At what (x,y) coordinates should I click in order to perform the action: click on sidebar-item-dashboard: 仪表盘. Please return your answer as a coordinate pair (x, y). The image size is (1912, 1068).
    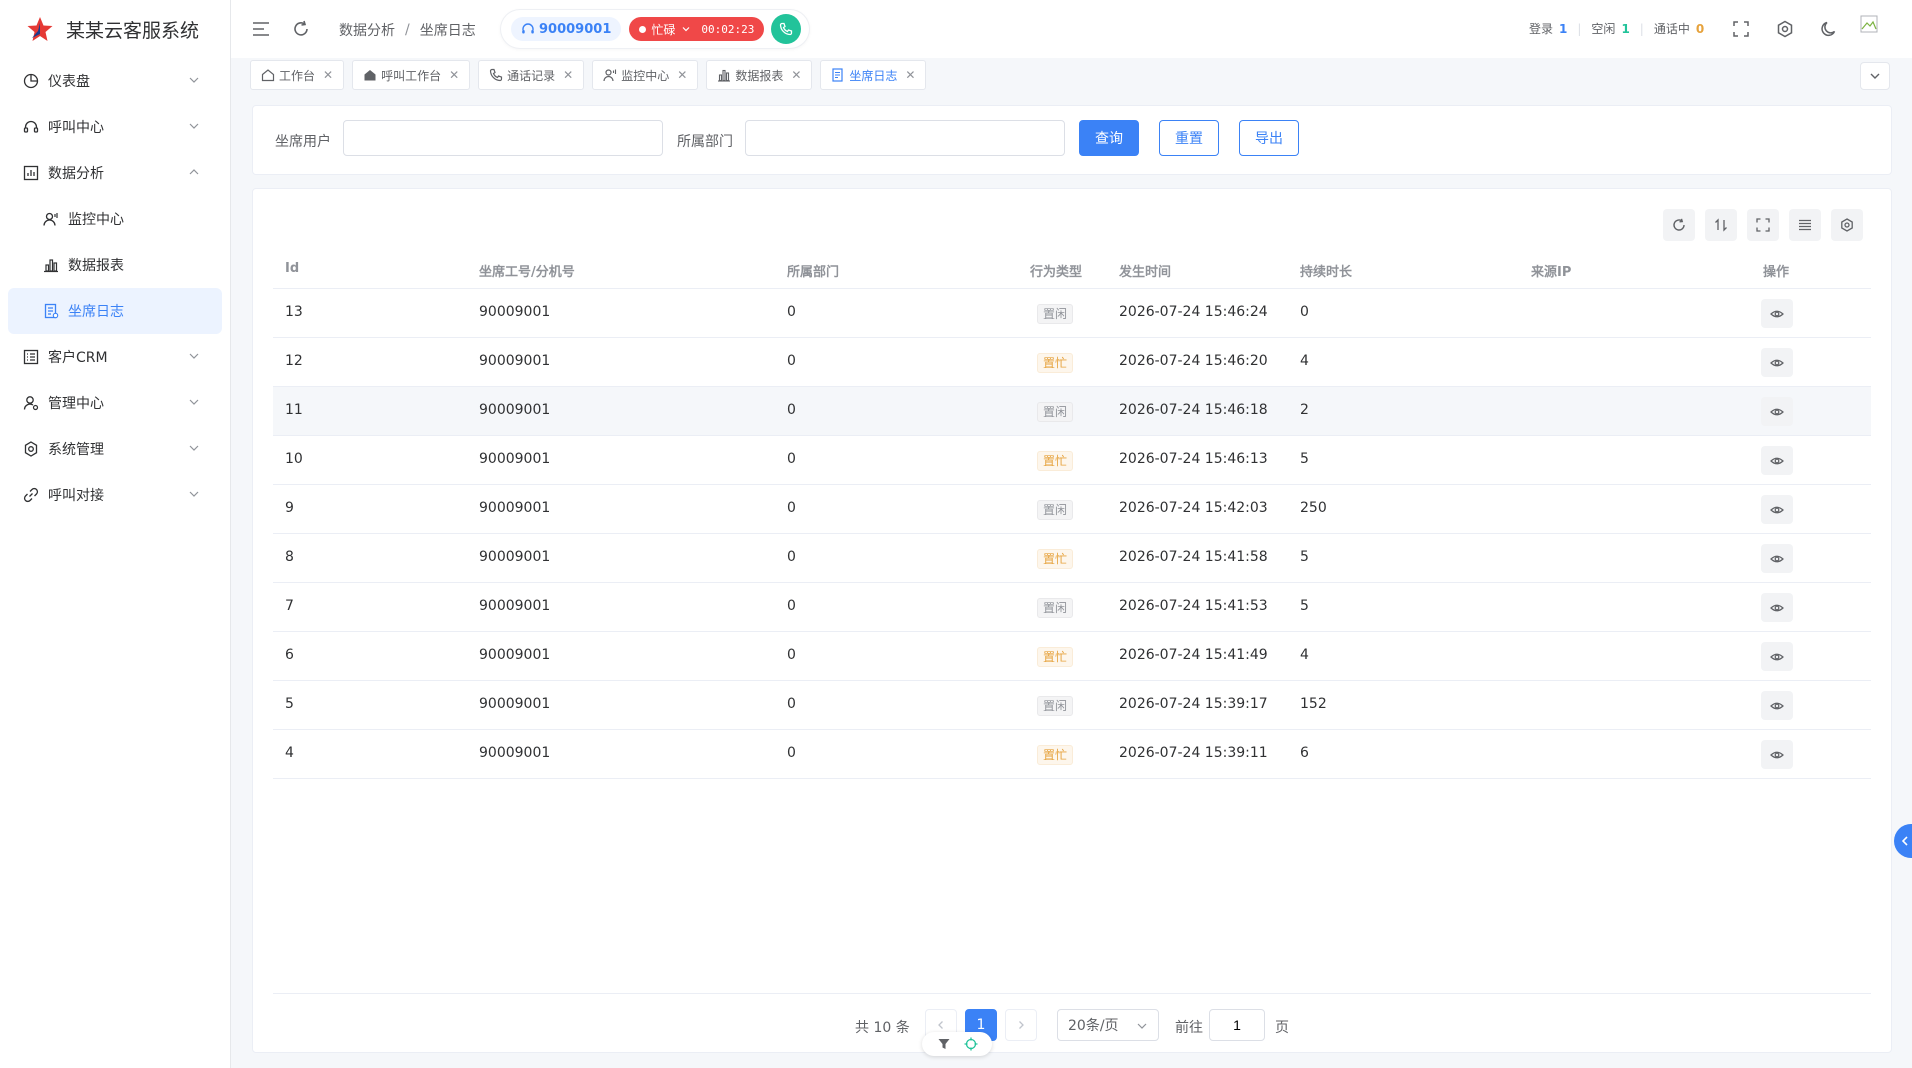
    Looking at the image, I should click on (115, 81).